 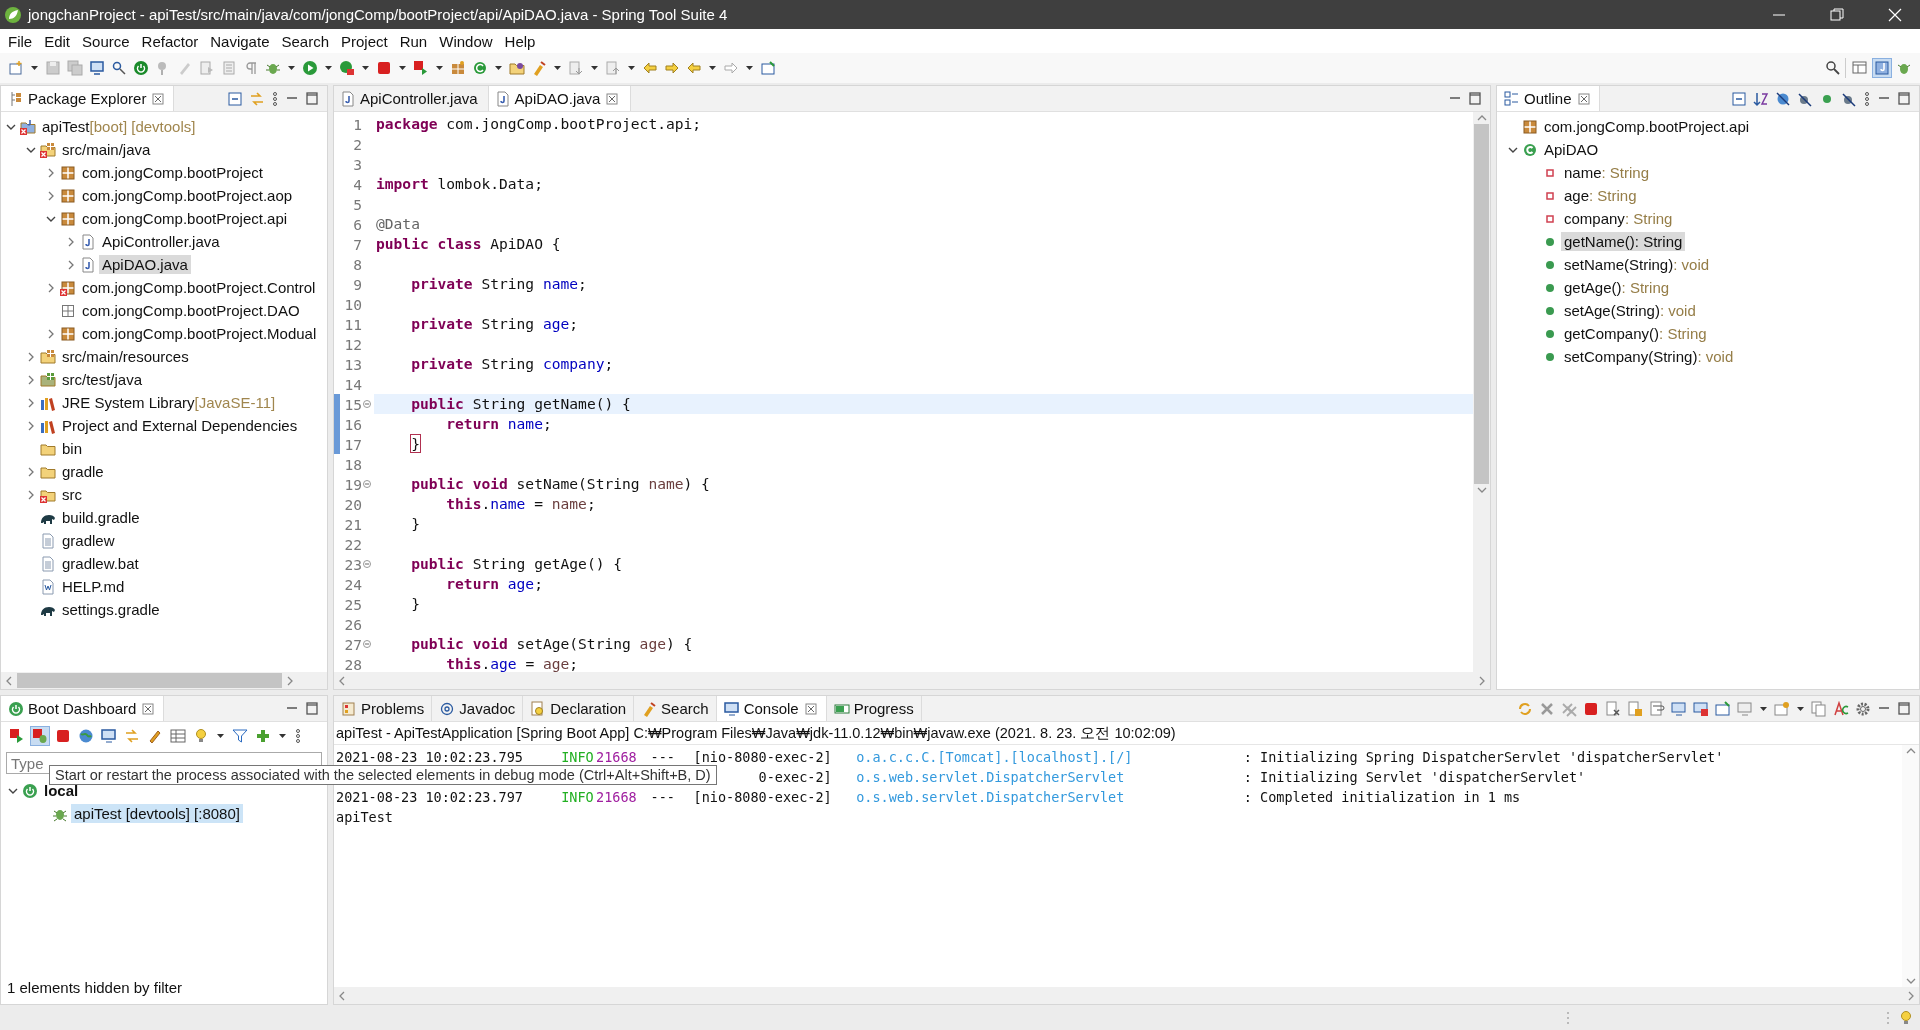 What do you see at coordinates (357, 124) in the screenshot?
I see `line-number: 1` at bounding box center [357, 124].